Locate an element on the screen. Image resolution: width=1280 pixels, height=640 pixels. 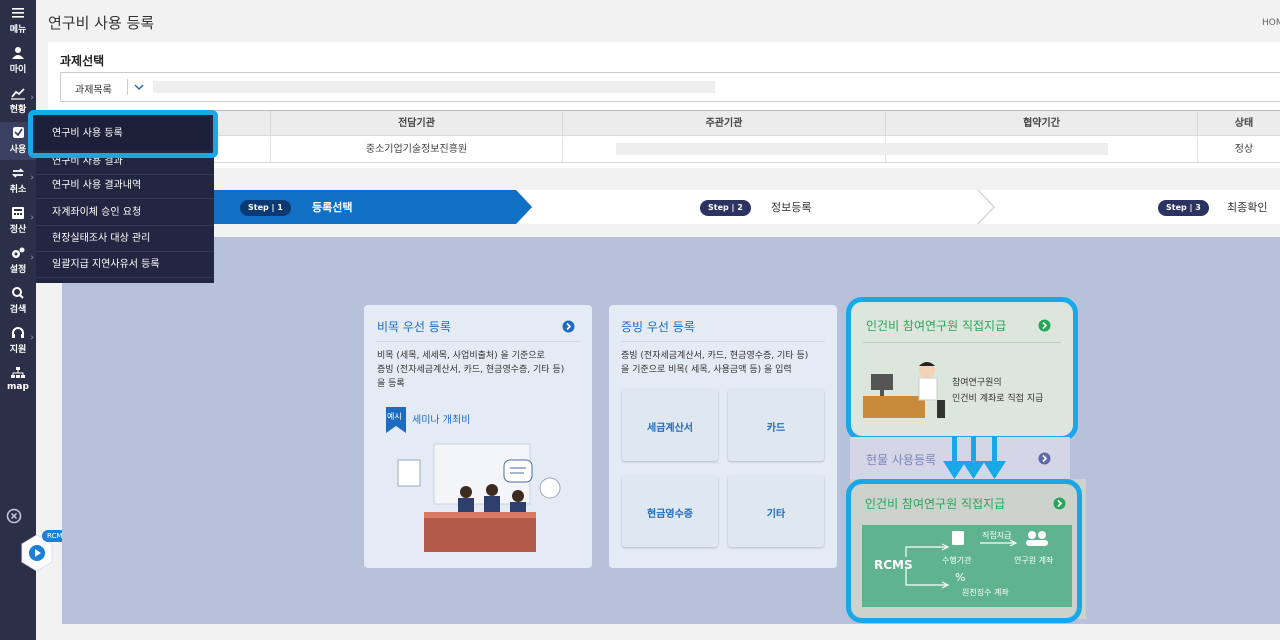
nav-label: 취소 is located at coordinates (18, 190).